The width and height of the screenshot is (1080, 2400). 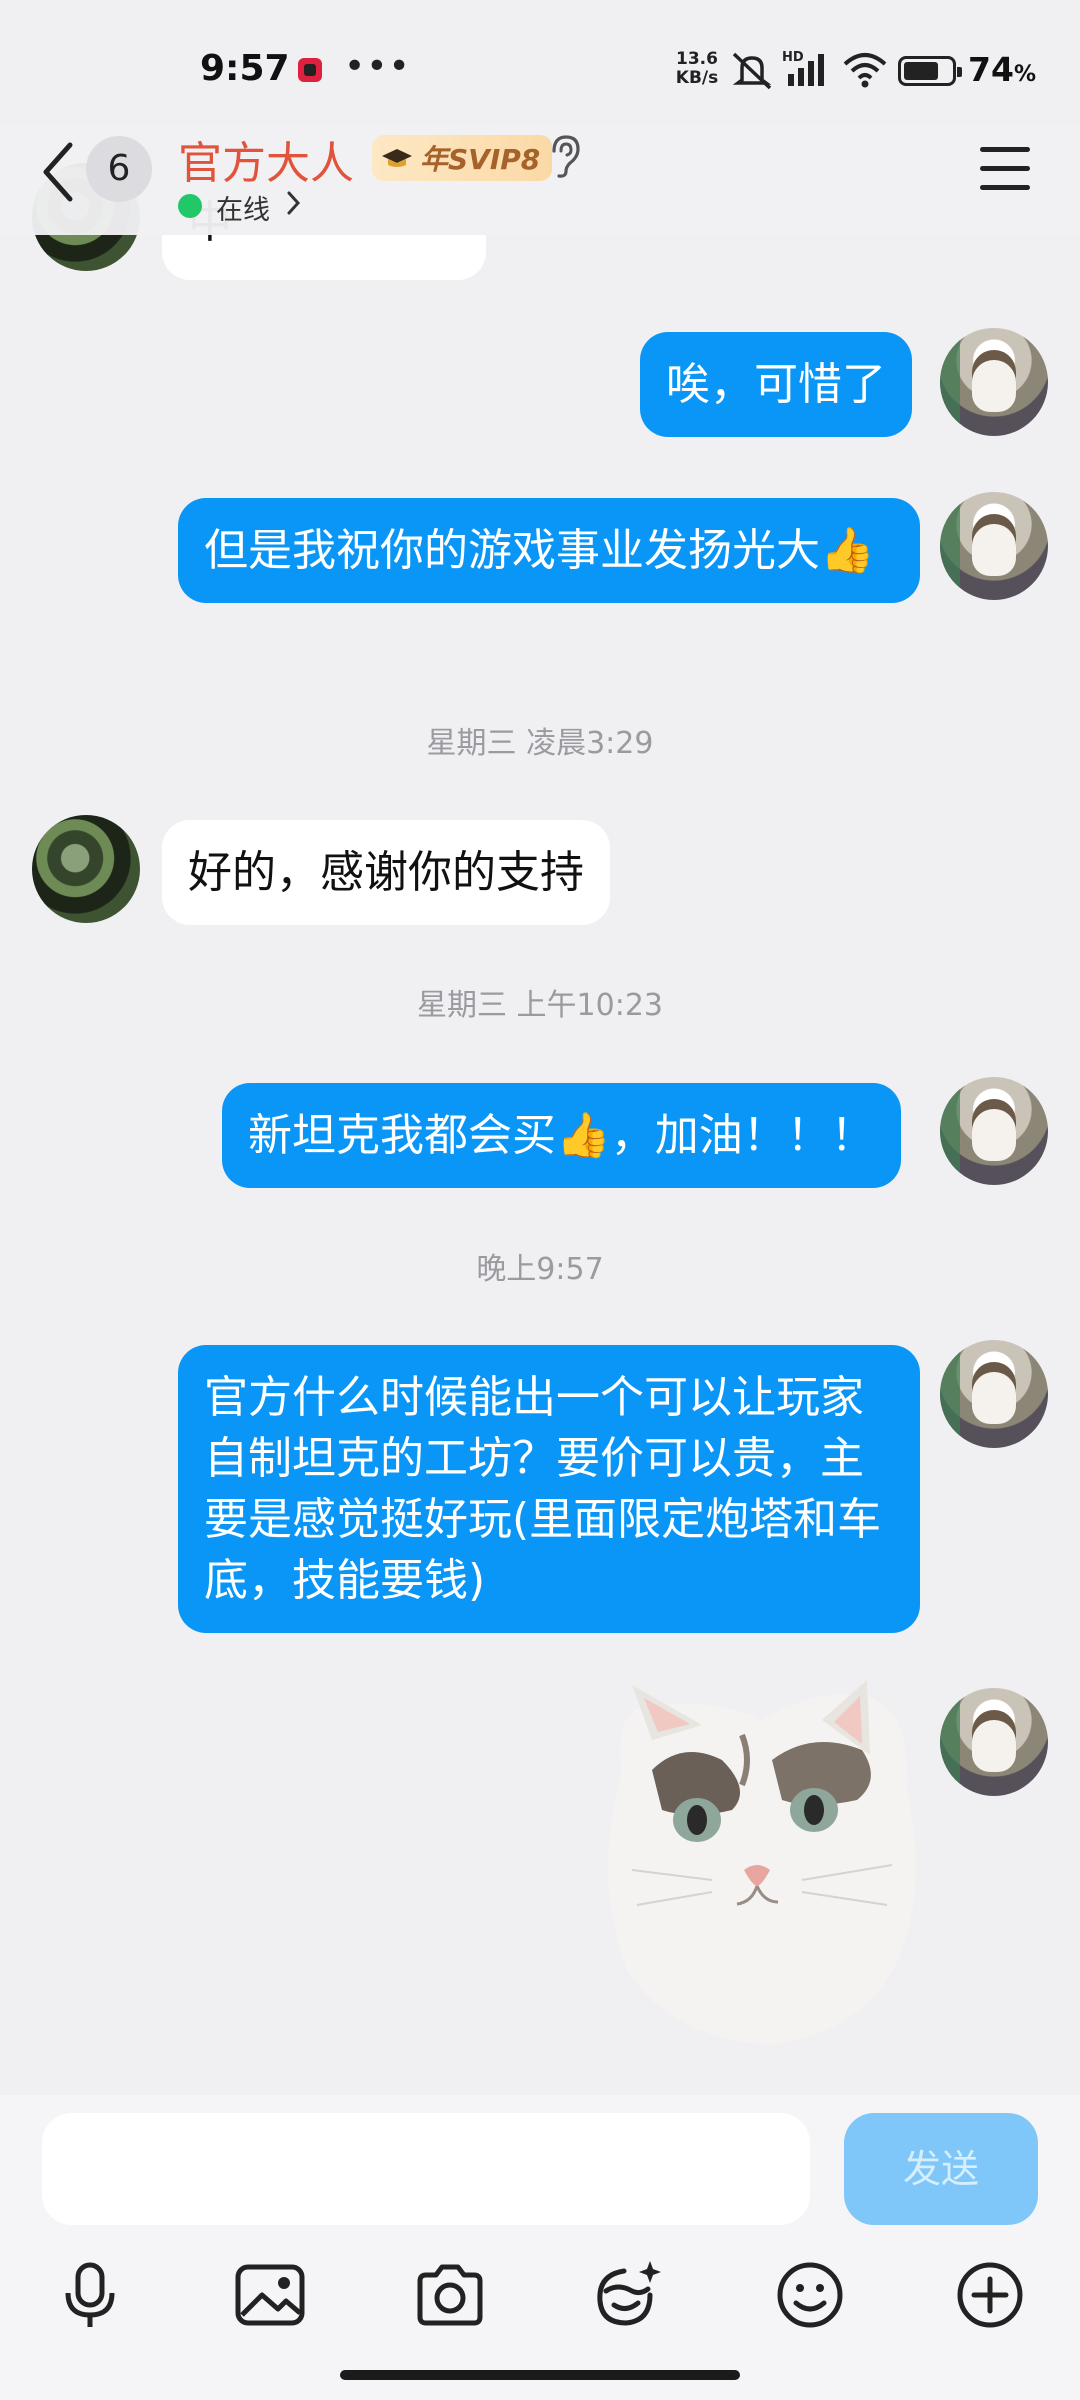 I want to click on home-indicator, so click(x=540, y=2375).